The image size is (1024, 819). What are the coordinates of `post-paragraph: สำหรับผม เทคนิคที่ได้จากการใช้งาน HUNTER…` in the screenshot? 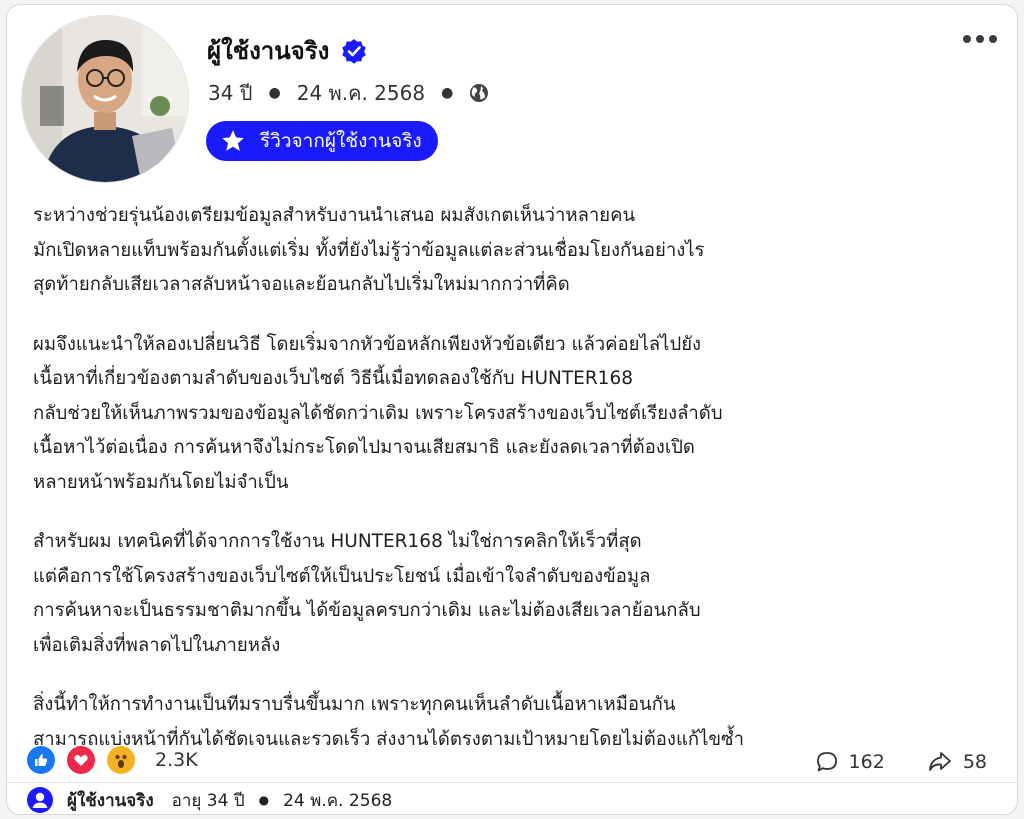 It's located at (367, 593).